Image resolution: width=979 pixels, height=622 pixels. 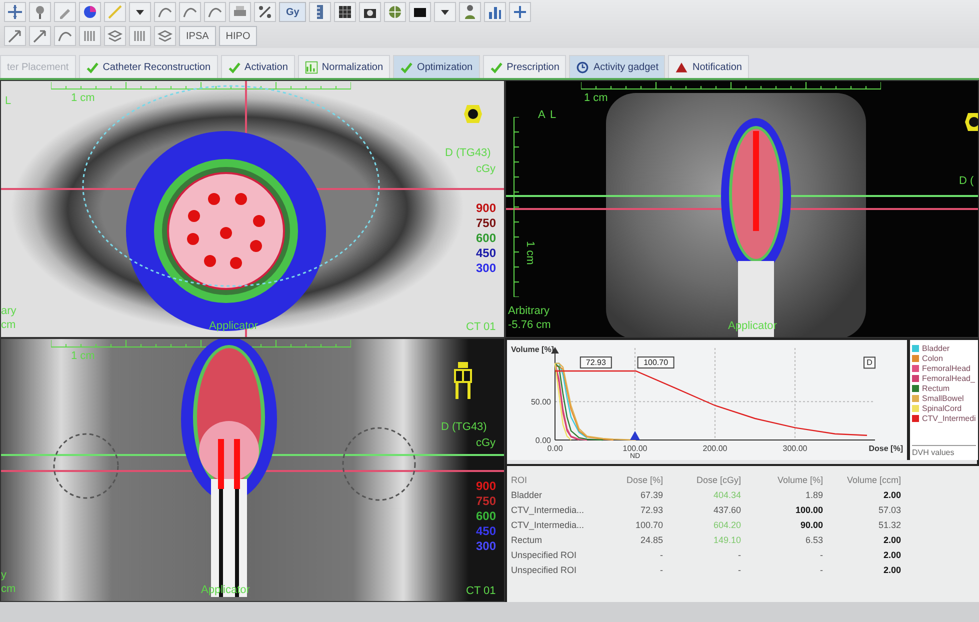 What do you see at coordinates (648, 525) in the screenshot?
I see `table-cell-text: 100.70` at bounding box center [648, 525].